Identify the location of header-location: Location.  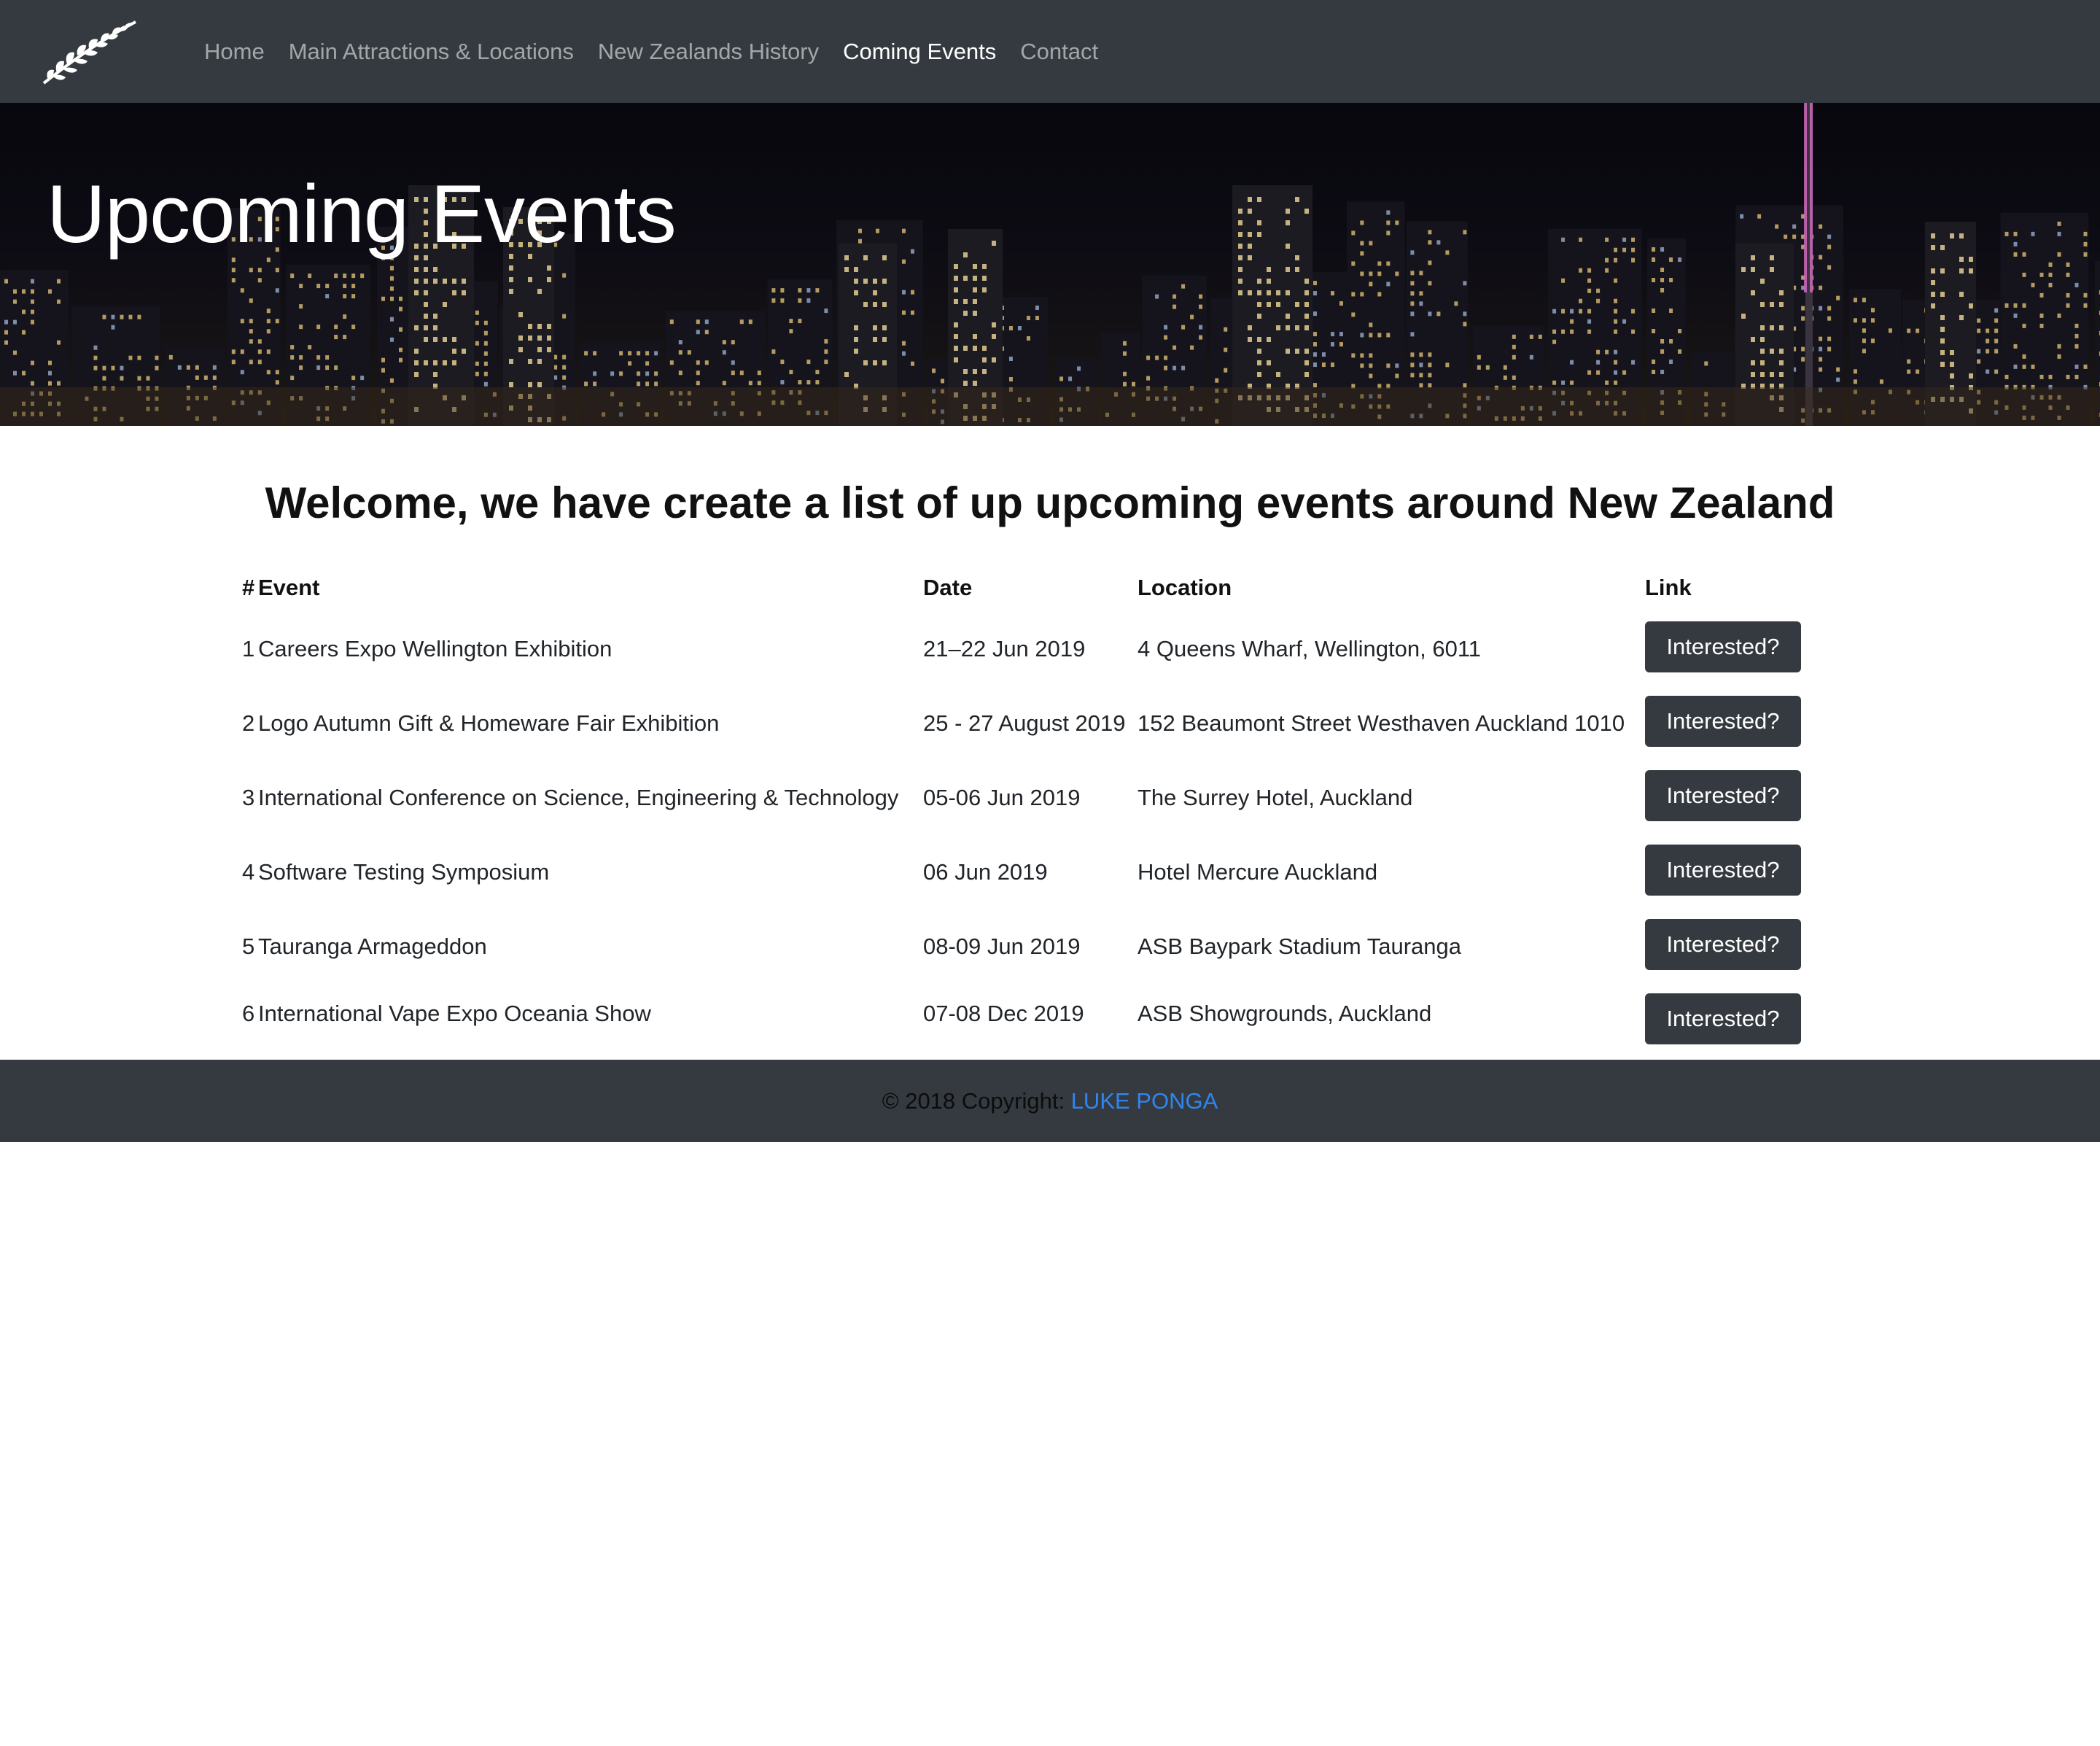
(1185, 587).